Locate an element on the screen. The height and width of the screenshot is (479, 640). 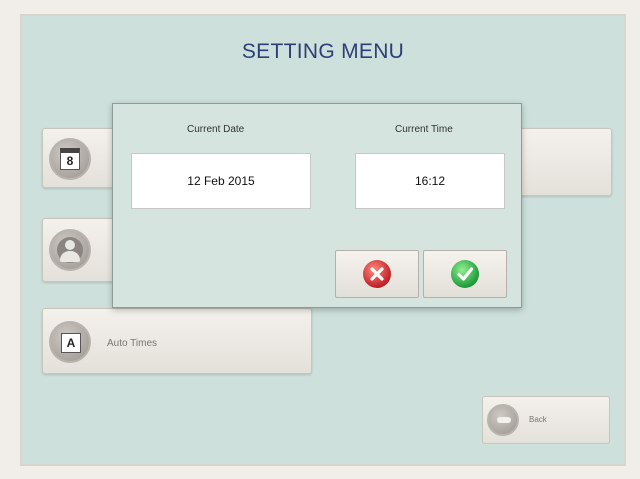
auto-times-round-icon: A is located at coordinates (70, 342).